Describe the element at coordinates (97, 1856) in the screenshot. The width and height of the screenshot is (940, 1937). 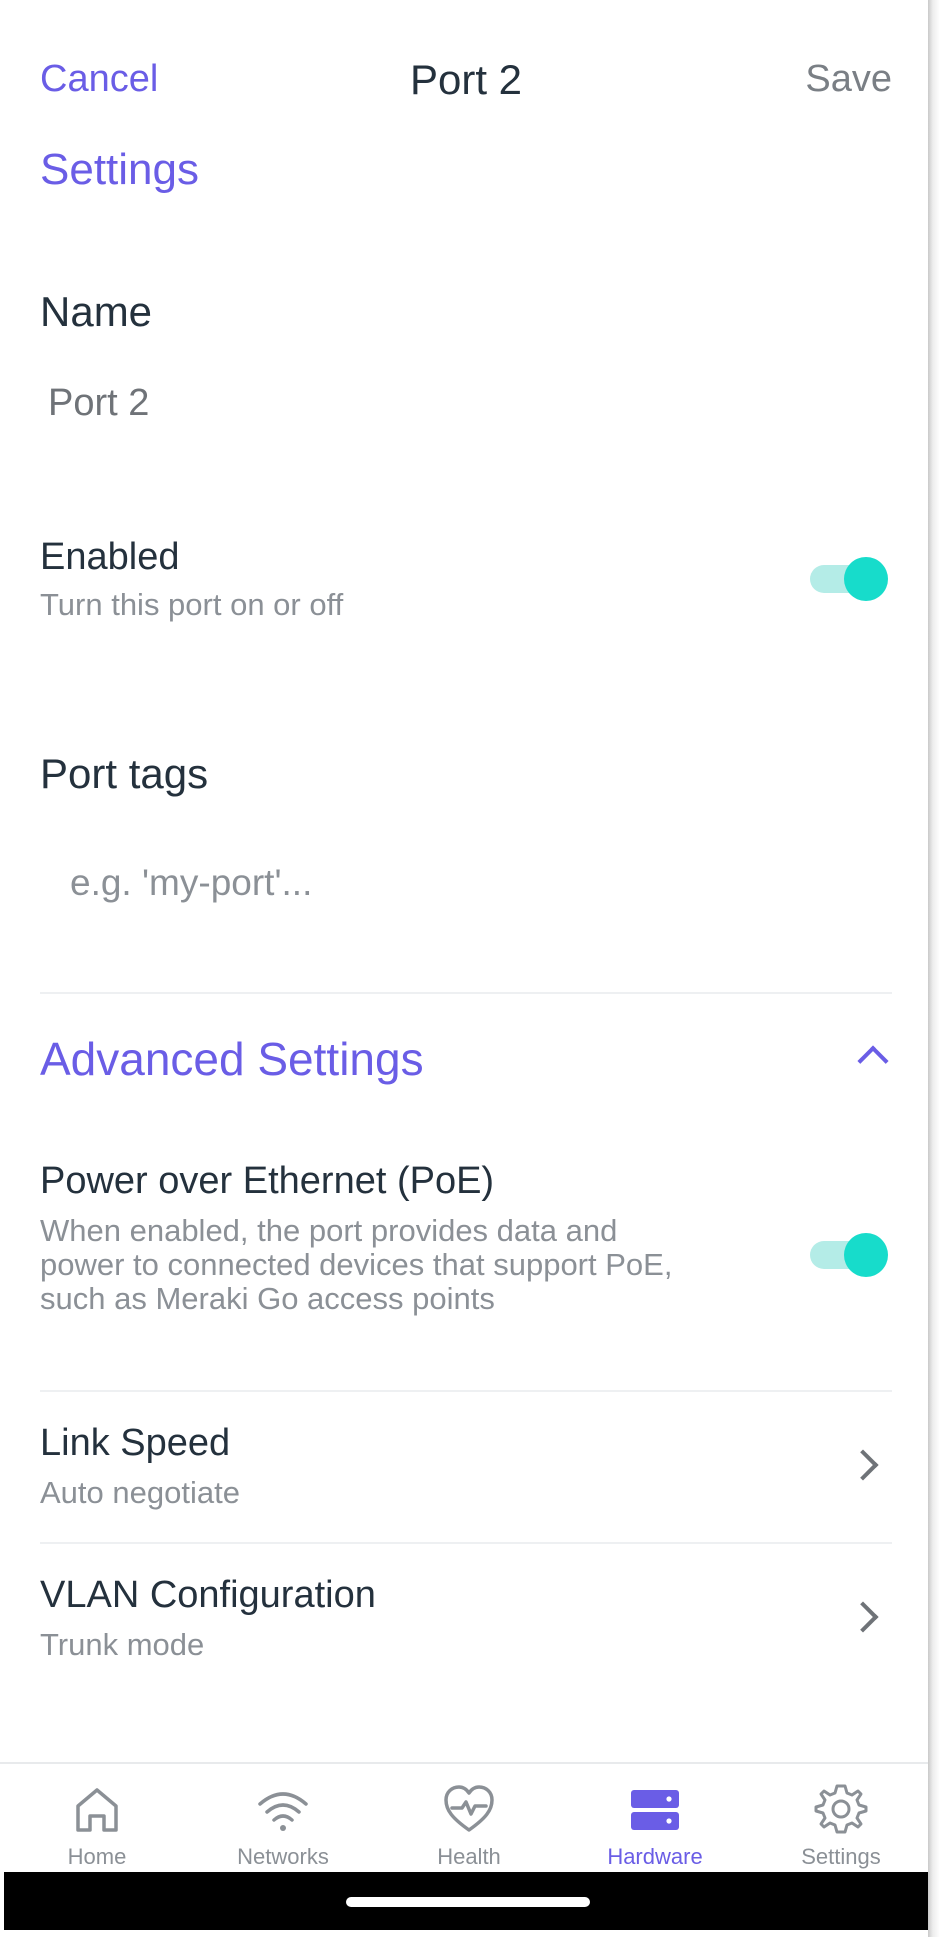
I see `tab-home-label: Home` at that location.